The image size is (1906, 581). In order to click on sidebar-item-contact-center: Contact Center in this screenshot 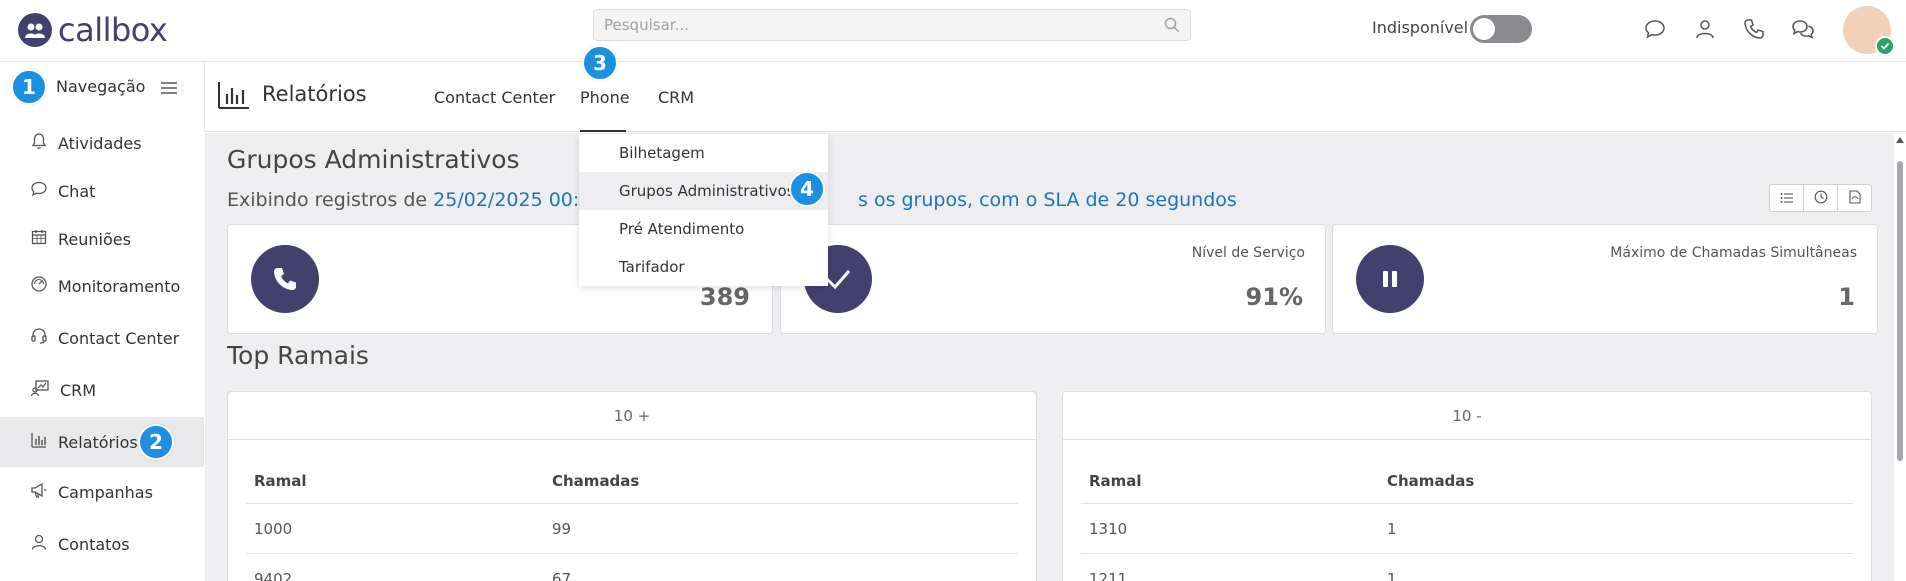, I will do `click(102, 338)`.